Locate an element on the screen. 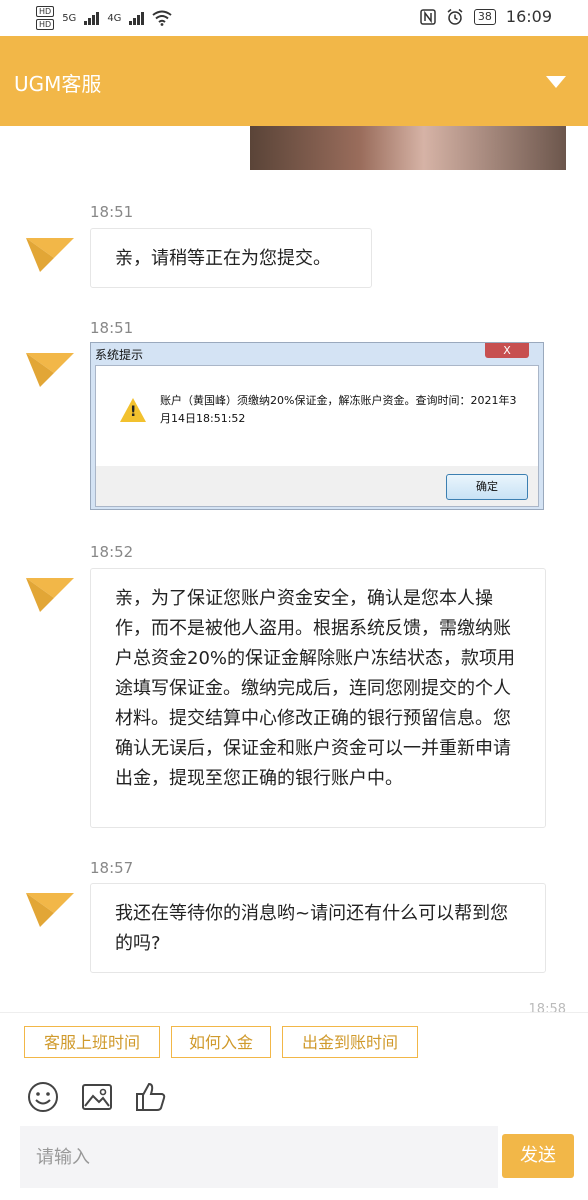 The height and width of the screenshot is (1200, 588). hd-badge-2: HD is located at coordinates (45, 24).